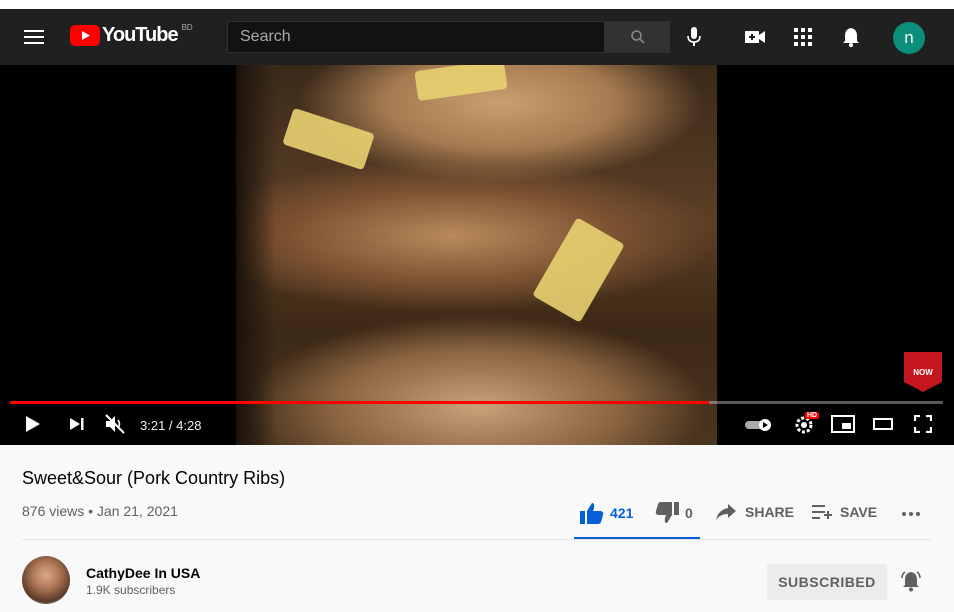 This screenshot has height=612, width=954. What do you see at coordinates (812, 415) in the screenshot?
I see `hd-badge: HD` at bounding box center [812, 415].